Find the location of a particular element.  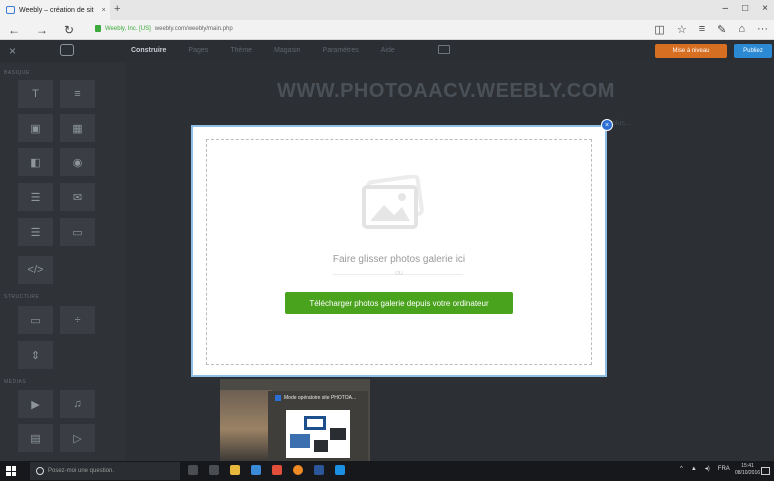

weebly-favicon-icon is located at coordinates (10, 10).